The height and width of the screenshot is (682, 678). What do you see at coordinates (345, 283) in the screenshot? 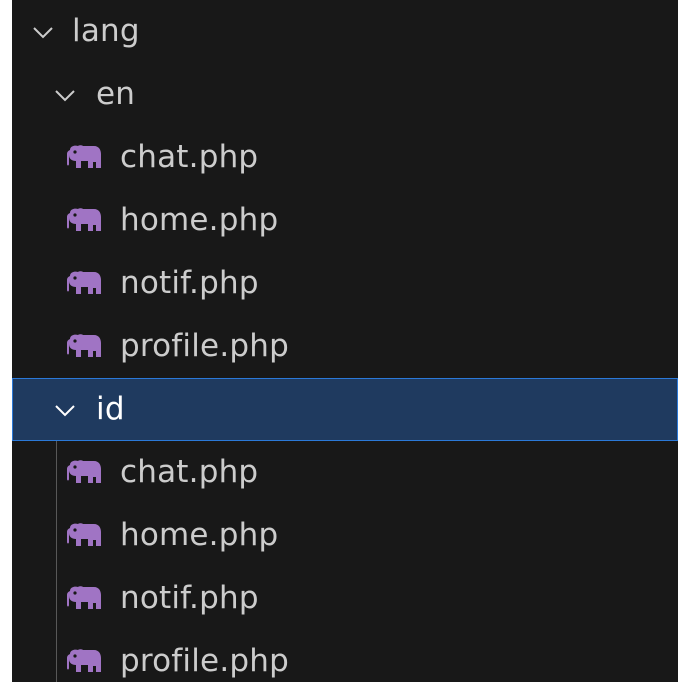
I see `tree-file-en-notif: notif.php` at bounding box center [345, 283].